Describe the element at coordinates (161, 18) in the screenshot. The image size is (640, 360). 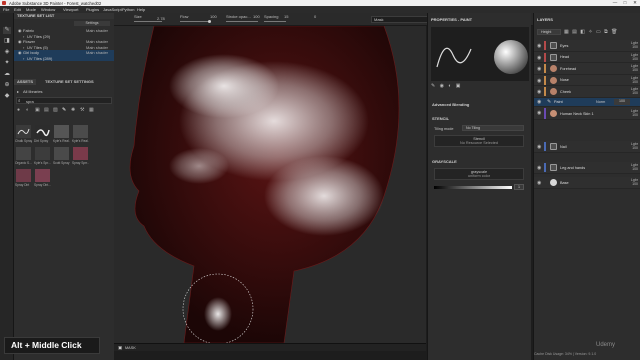
I see `size-value: 2.78` at that location.